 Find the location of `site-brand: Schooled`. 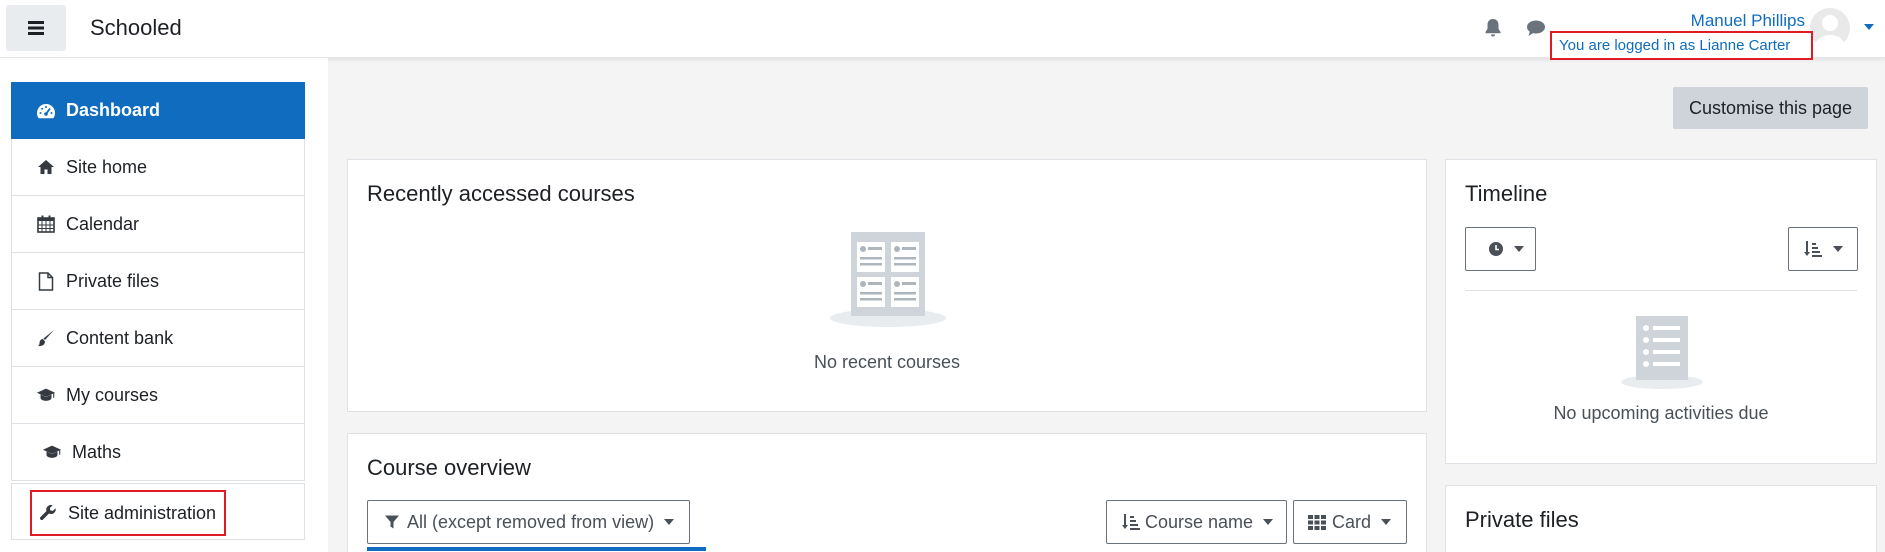

site-brand: Schooled is located at coordinates (136, 28).